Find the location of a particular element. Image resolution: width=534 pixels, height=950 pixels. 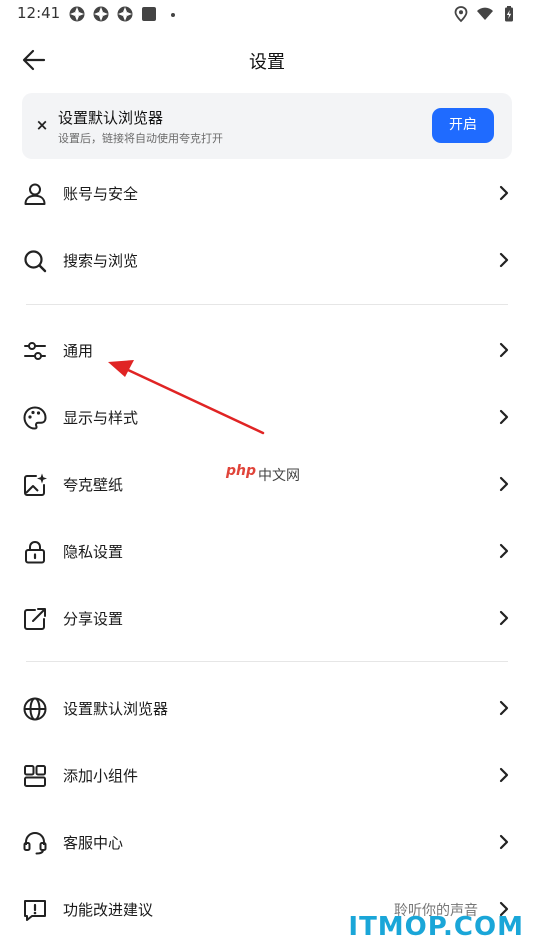

settings-item-label: 搜索与浏览 is located at coordinates (101, 261).